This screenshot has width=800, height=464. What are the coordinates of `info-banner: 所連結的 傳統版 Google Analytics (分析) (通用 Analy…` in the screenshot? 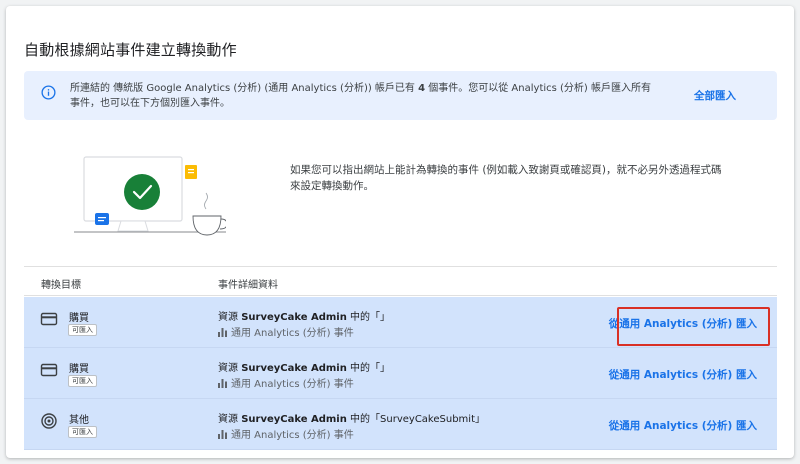 It's located at (400, 95).